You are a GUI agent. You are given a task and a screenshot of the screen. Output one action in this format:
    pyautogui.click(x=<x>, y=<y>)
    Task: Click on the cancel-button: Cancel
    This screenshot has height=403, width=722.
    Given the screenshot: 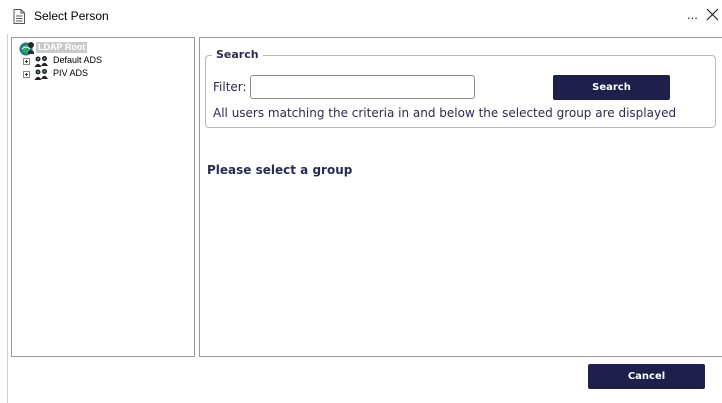 What is the action you would take?
    pyautogui.click(x=646, y=376)
    